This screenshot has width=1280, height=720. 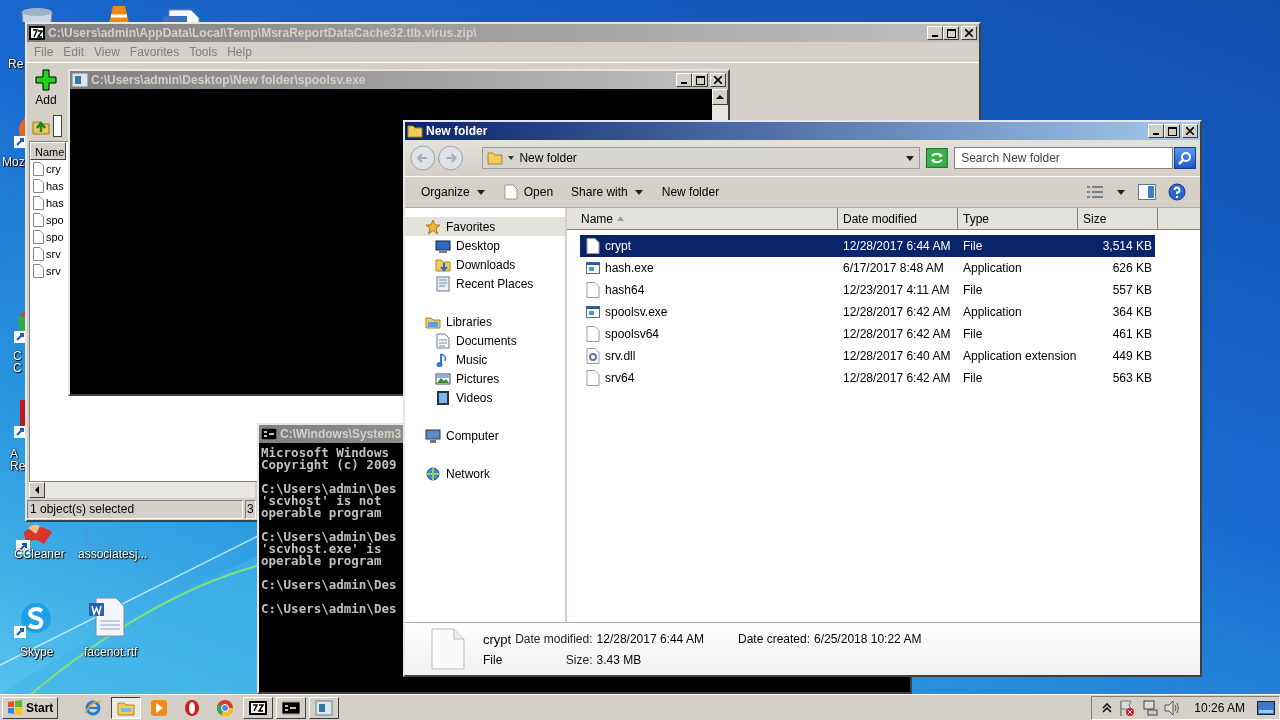 What do you see at coordinates (618, 246) in the screenshot?
I see `file-name: crypt` at bounding box center [618, 246].